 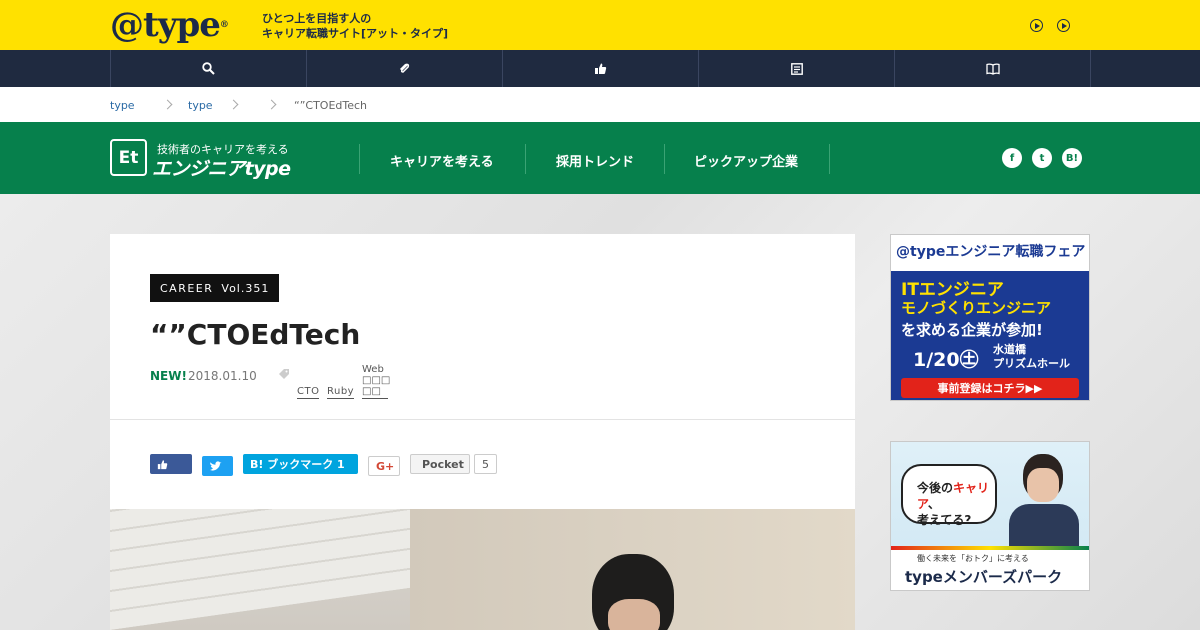 What do you see at coordinates (215, 288) in the screenshot?
I see `category-badge: CAREER Vol.351` at bounding box center [215, 288].